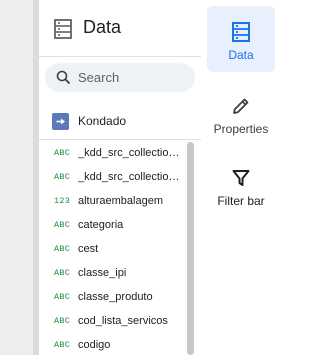  I want to click on field-name: categoria, so click(101, 225).